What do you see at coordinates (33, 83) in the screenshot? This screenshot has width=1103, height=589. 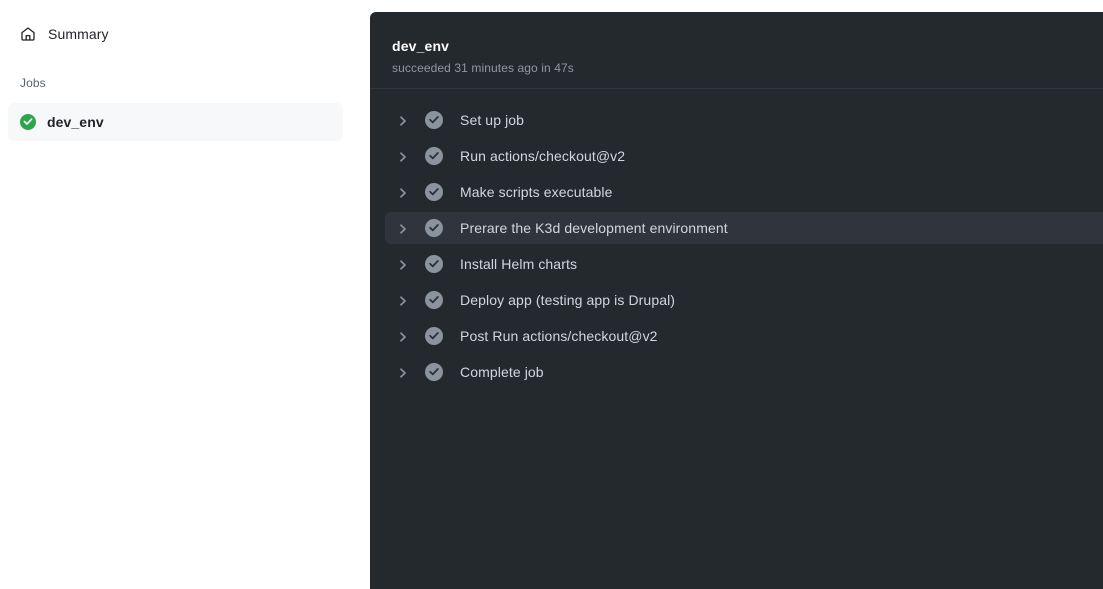 I see `sidebar-jobs-heading: Jobs` at bounding box center [33, 83].